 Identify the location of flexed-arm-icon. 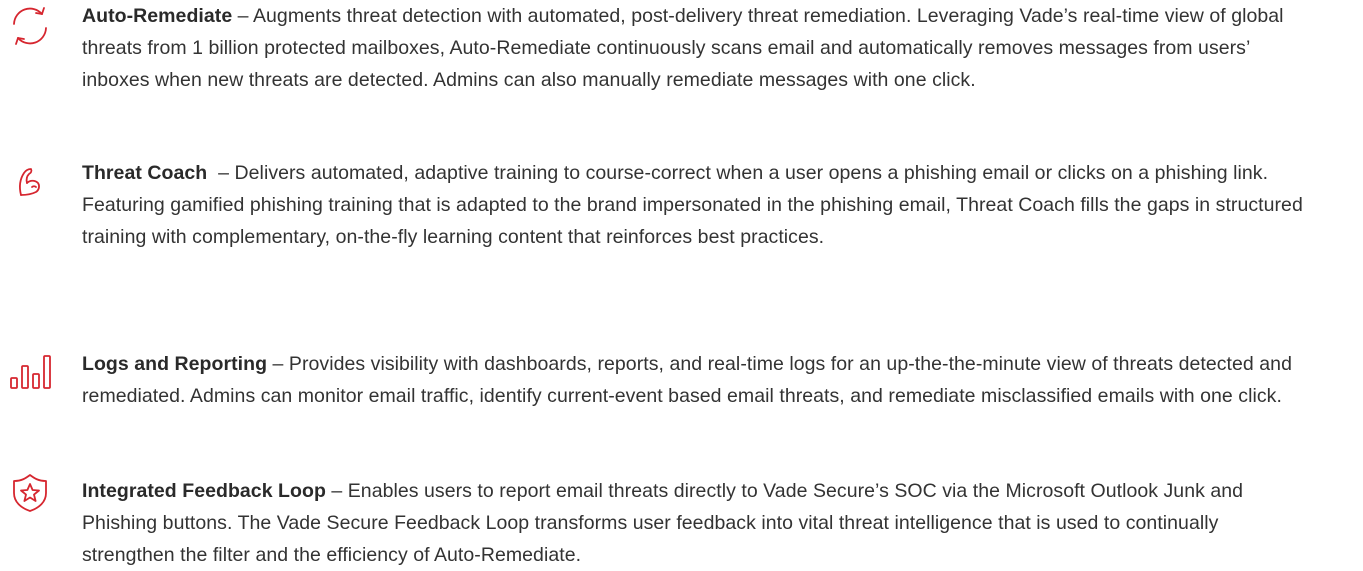
(30, 181).